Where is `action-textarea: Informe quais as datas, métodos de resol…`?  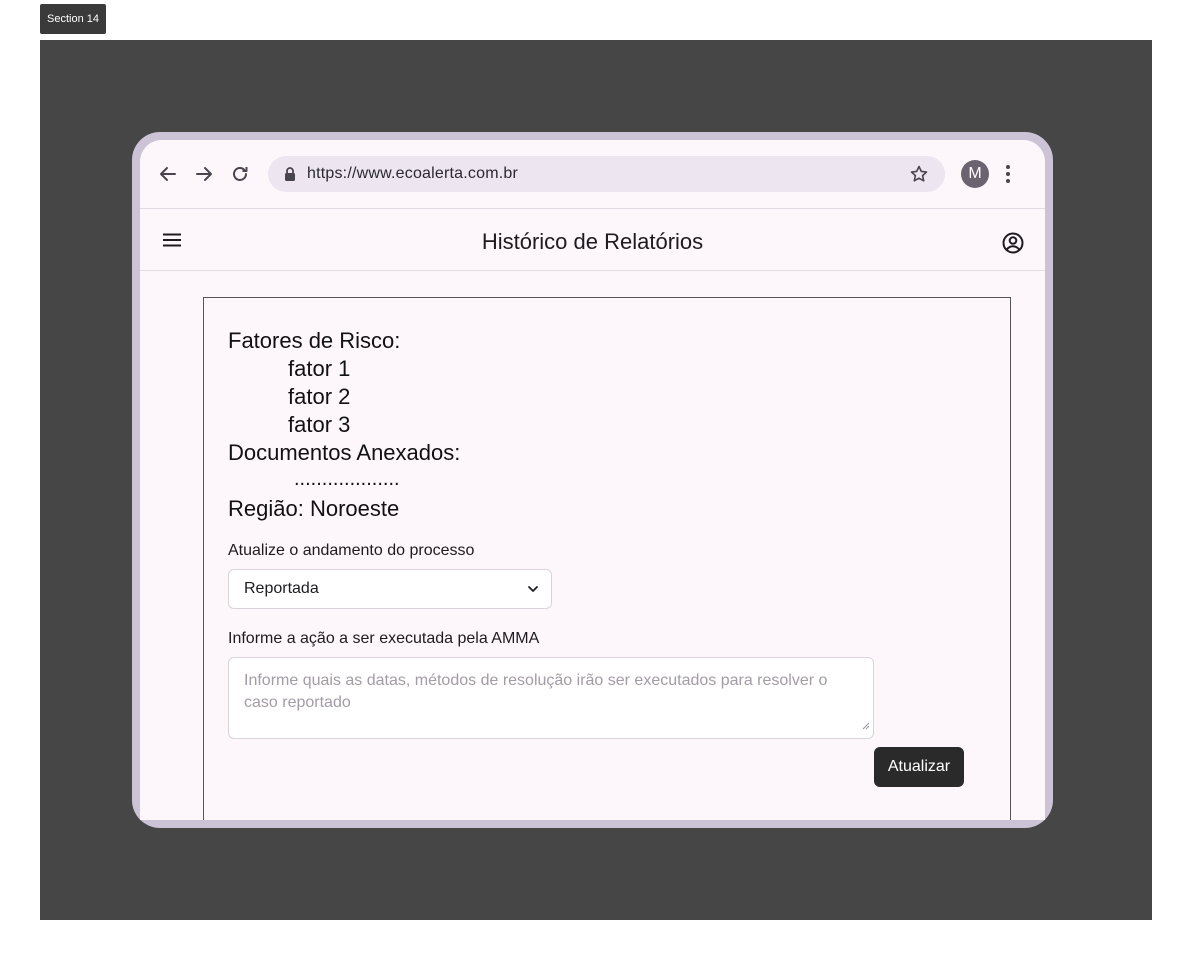 action-textarea: Informe quais as datas, métodos de resol… is located at coordinates (551, 698).